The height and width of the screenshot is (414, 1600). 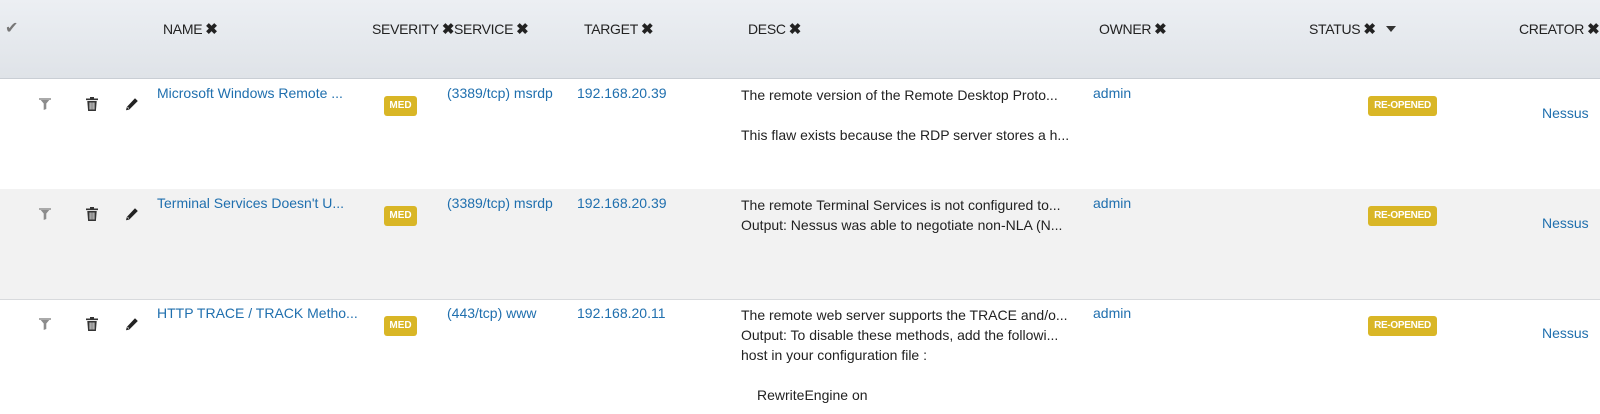 I want to click on description-line: host in your configuration file :, so click(x=834, y=355).